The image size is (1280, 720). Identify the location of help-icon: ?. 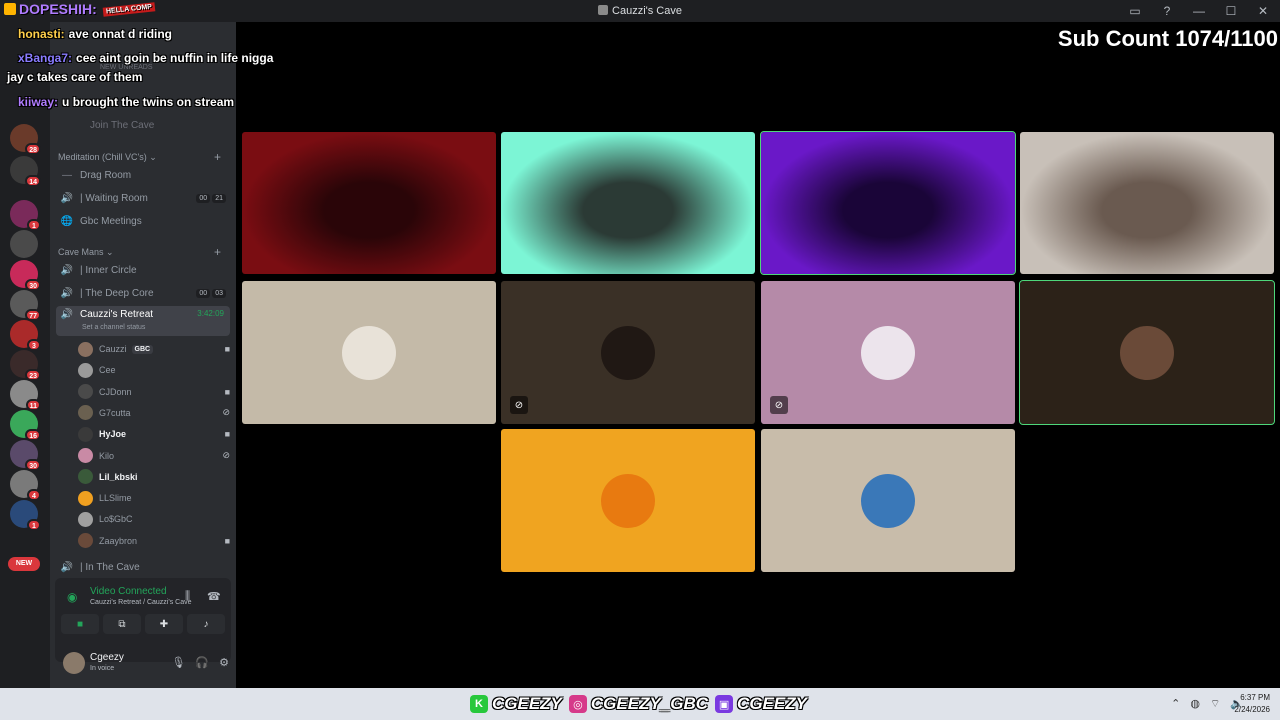
(1167, 11).